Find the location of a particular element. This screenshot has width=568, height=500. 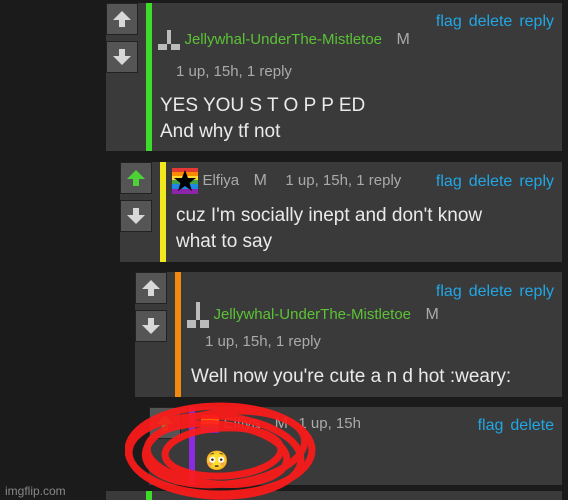

comment-text: Well now you're cute a n d hot :weary: is located at coordinates (351, 376).